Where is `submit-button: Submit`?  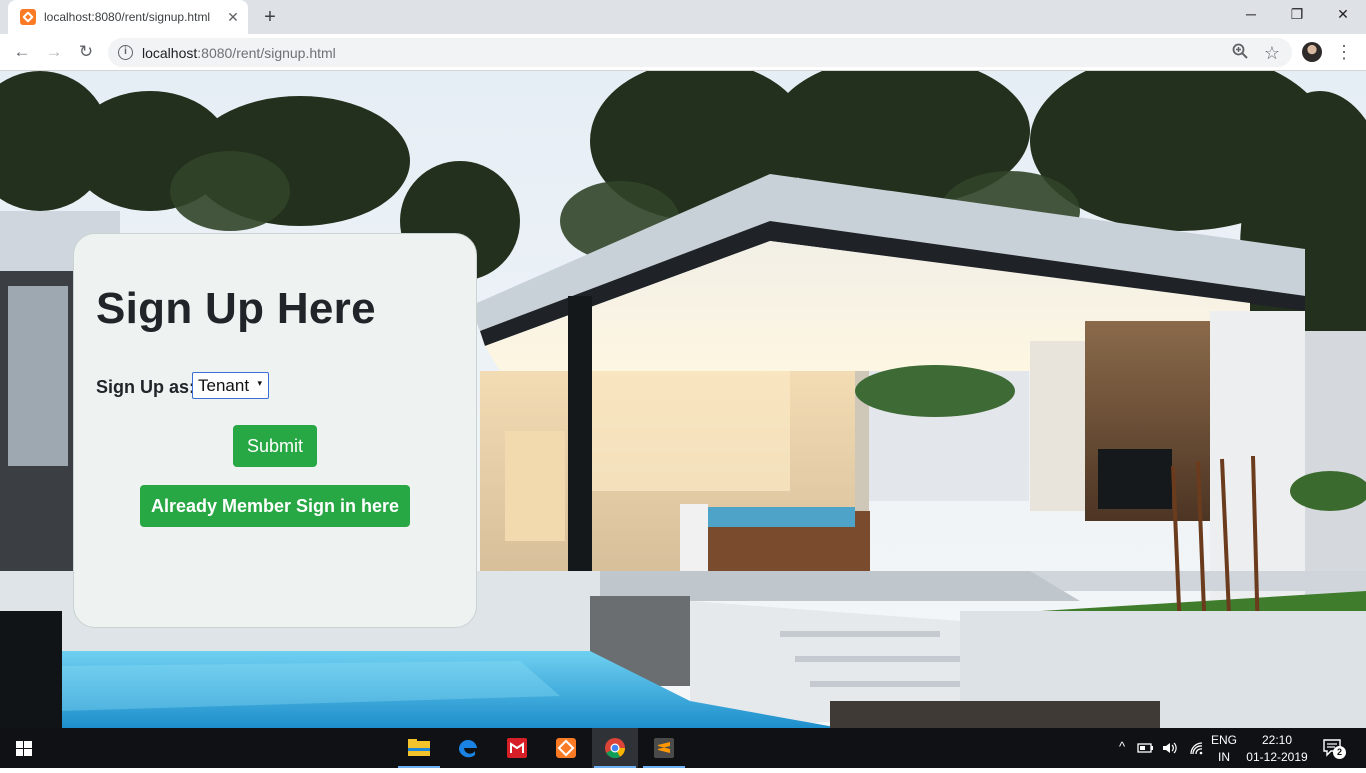 submit-button: Submit is located at coordinates (275, 446).